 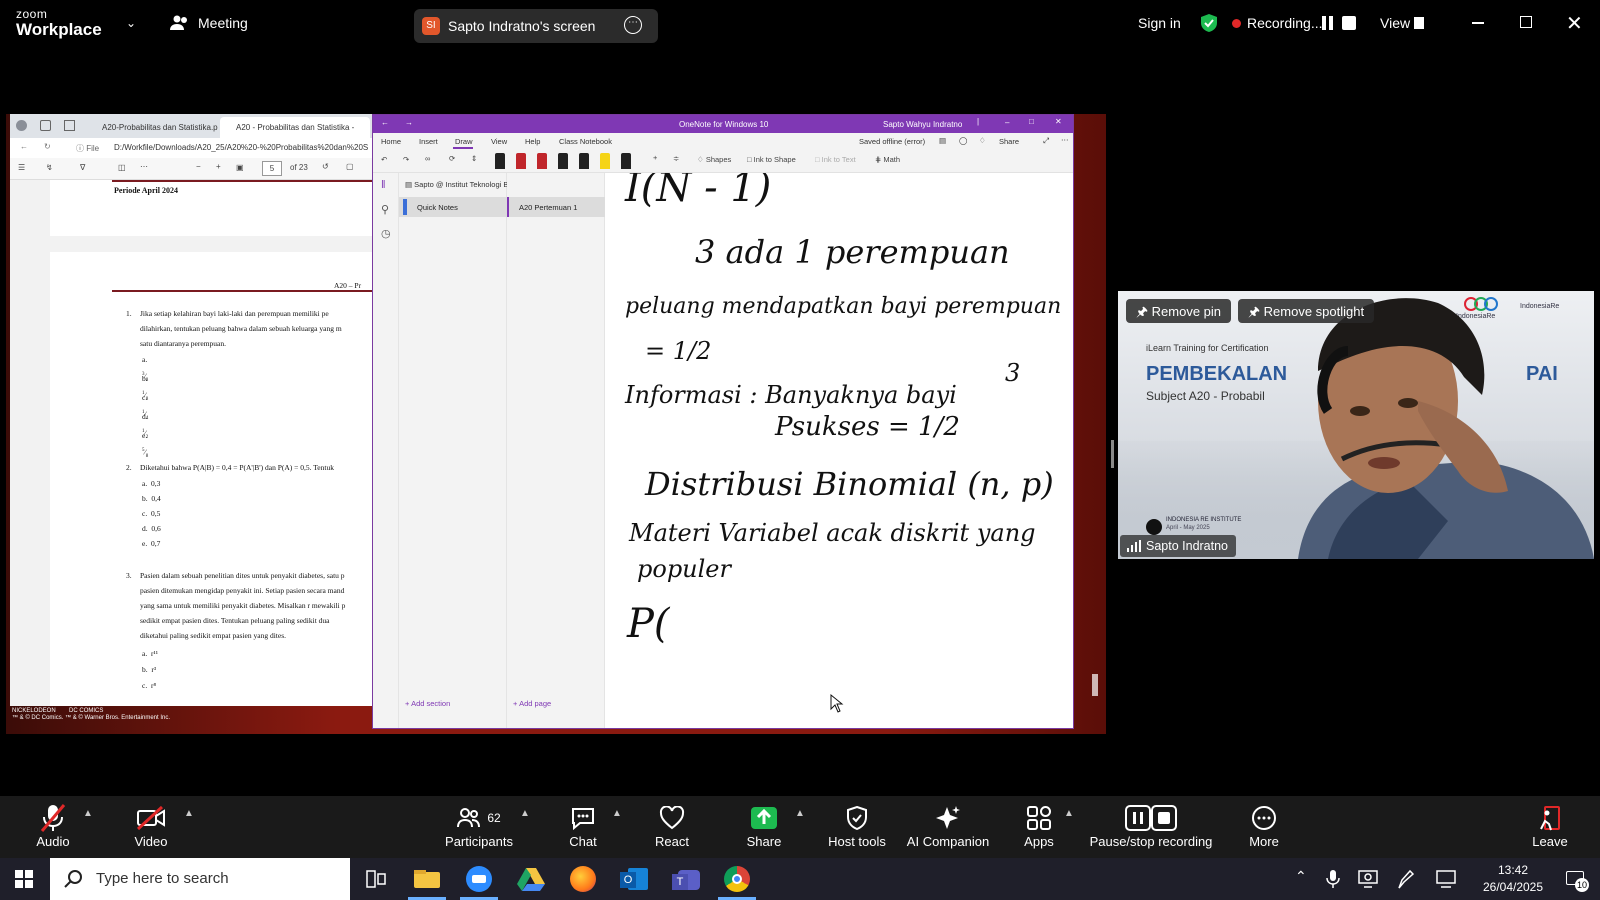 I want to click on meeting-tab: Meeting, so click(x=209, y=23).